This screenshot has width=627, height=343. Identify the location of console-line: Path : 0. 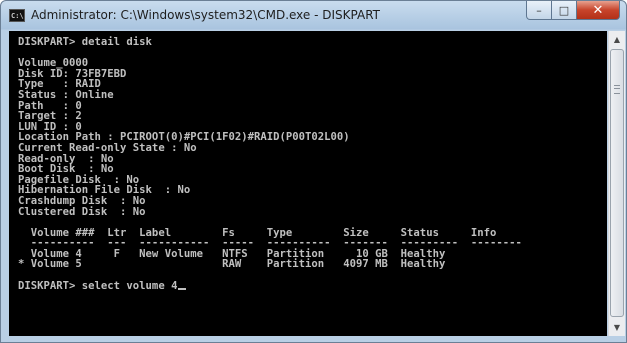
(50, 105).